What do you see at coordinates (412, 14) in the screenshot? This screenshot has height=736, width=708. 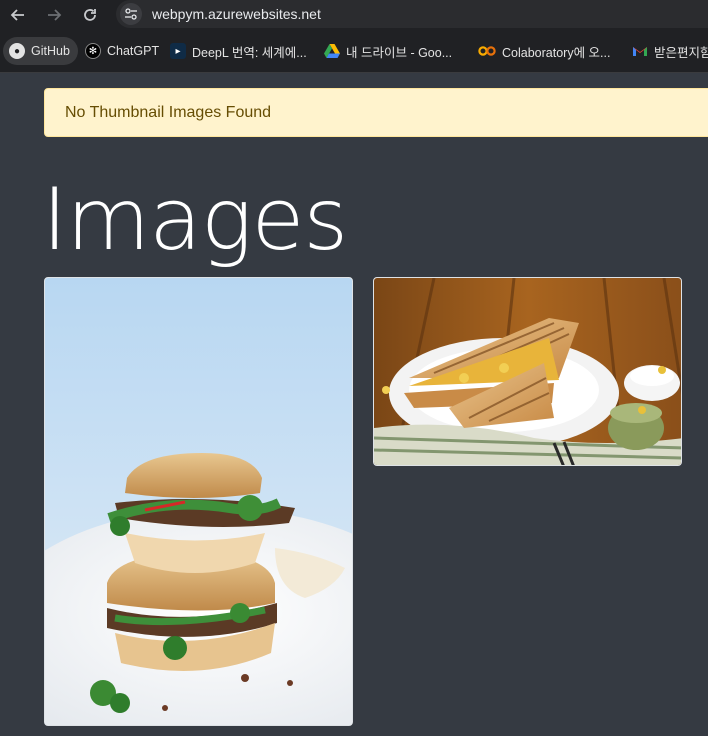 I see `address-bar: webpym.azurewebsites.net` at bounding box center [412, 14].